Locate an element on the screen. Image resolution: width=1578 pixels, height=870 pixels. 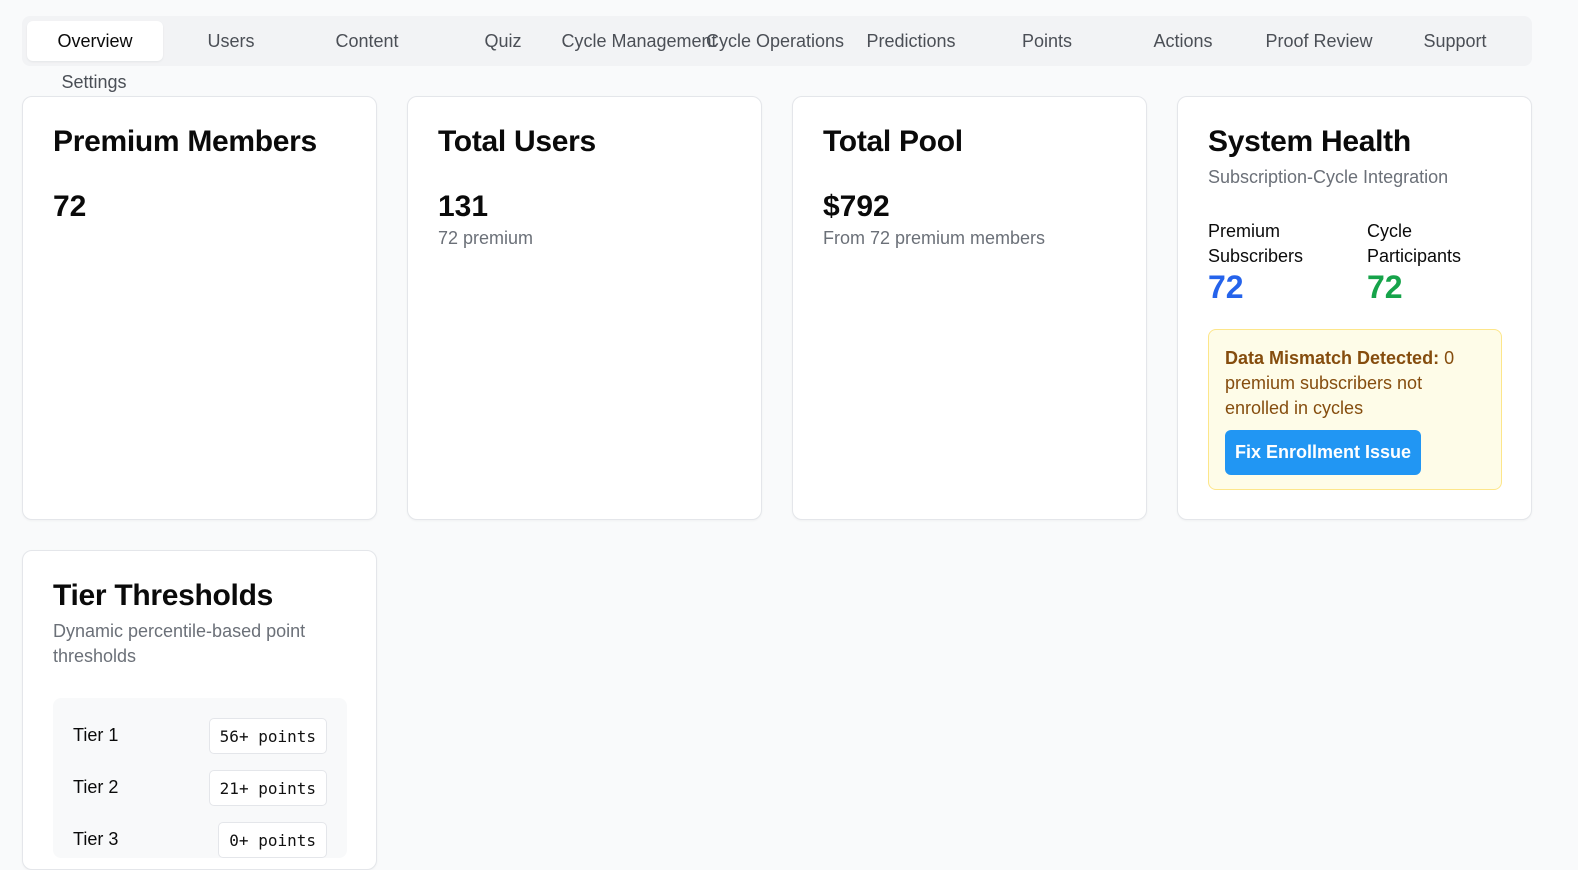
card-title: Total Pool is located at coordinates (893, 141).